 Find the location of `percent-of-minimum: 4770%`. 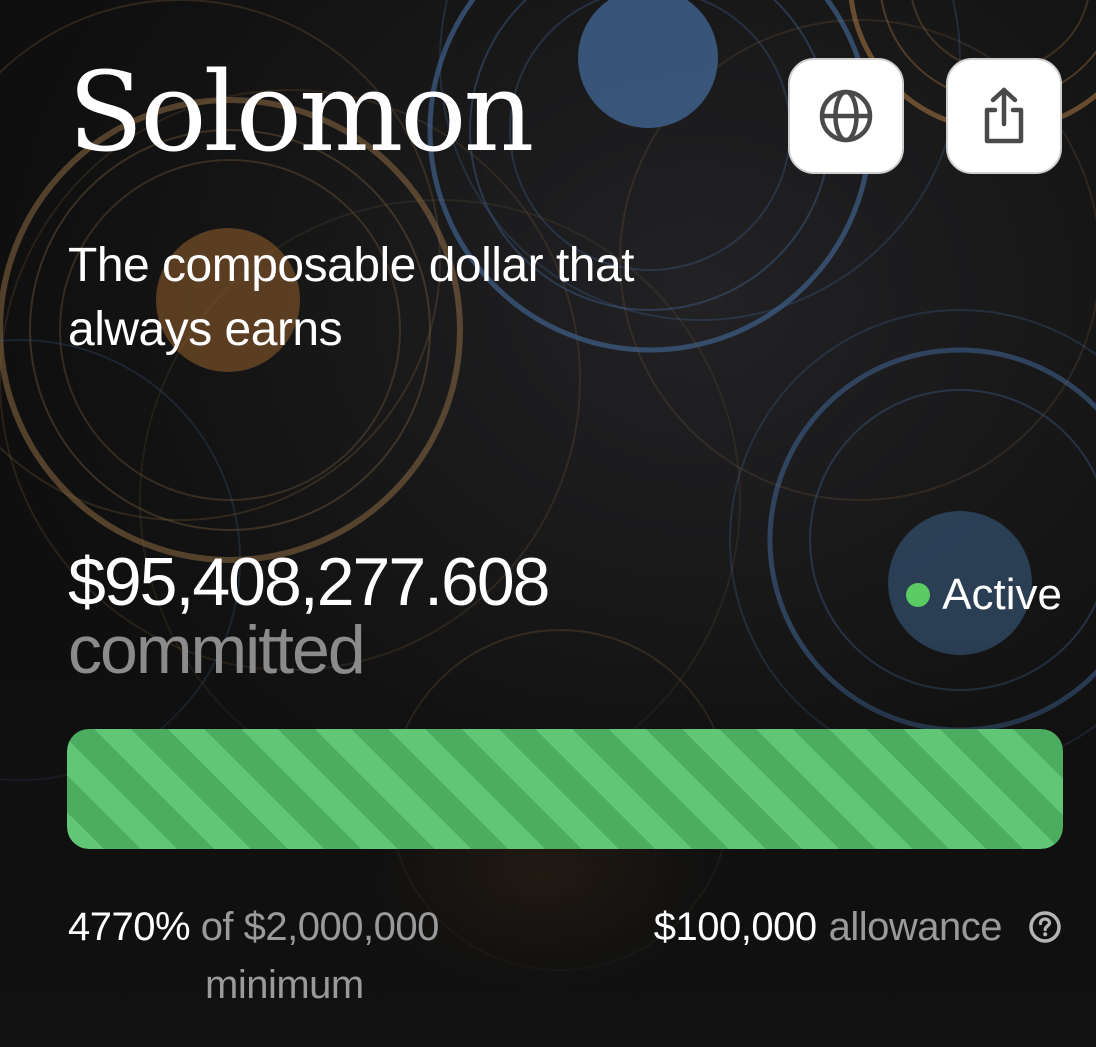

percent-of-minimum: 4770% is located at coordinates (129, 927).